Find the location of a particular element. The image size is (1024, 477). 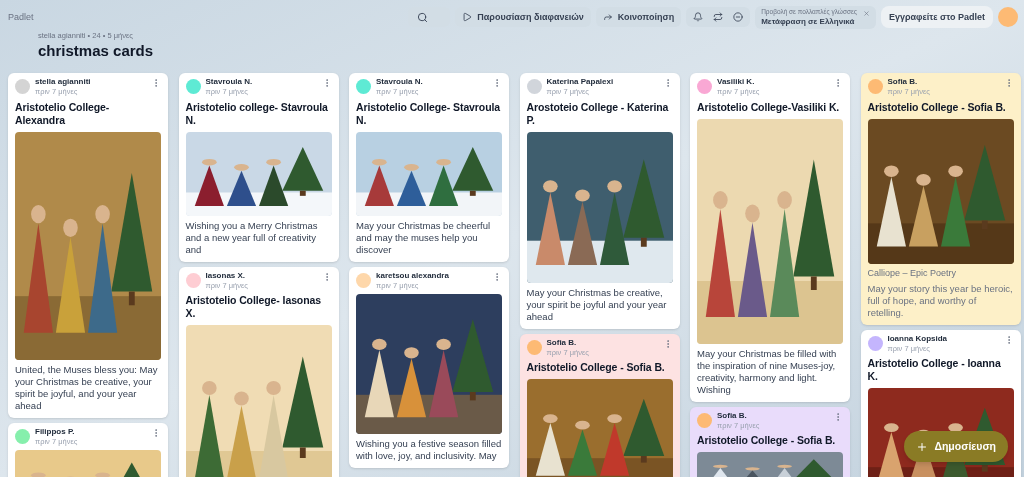

author-name: Ioanna Kopsida is located at coordinates (918, 338).